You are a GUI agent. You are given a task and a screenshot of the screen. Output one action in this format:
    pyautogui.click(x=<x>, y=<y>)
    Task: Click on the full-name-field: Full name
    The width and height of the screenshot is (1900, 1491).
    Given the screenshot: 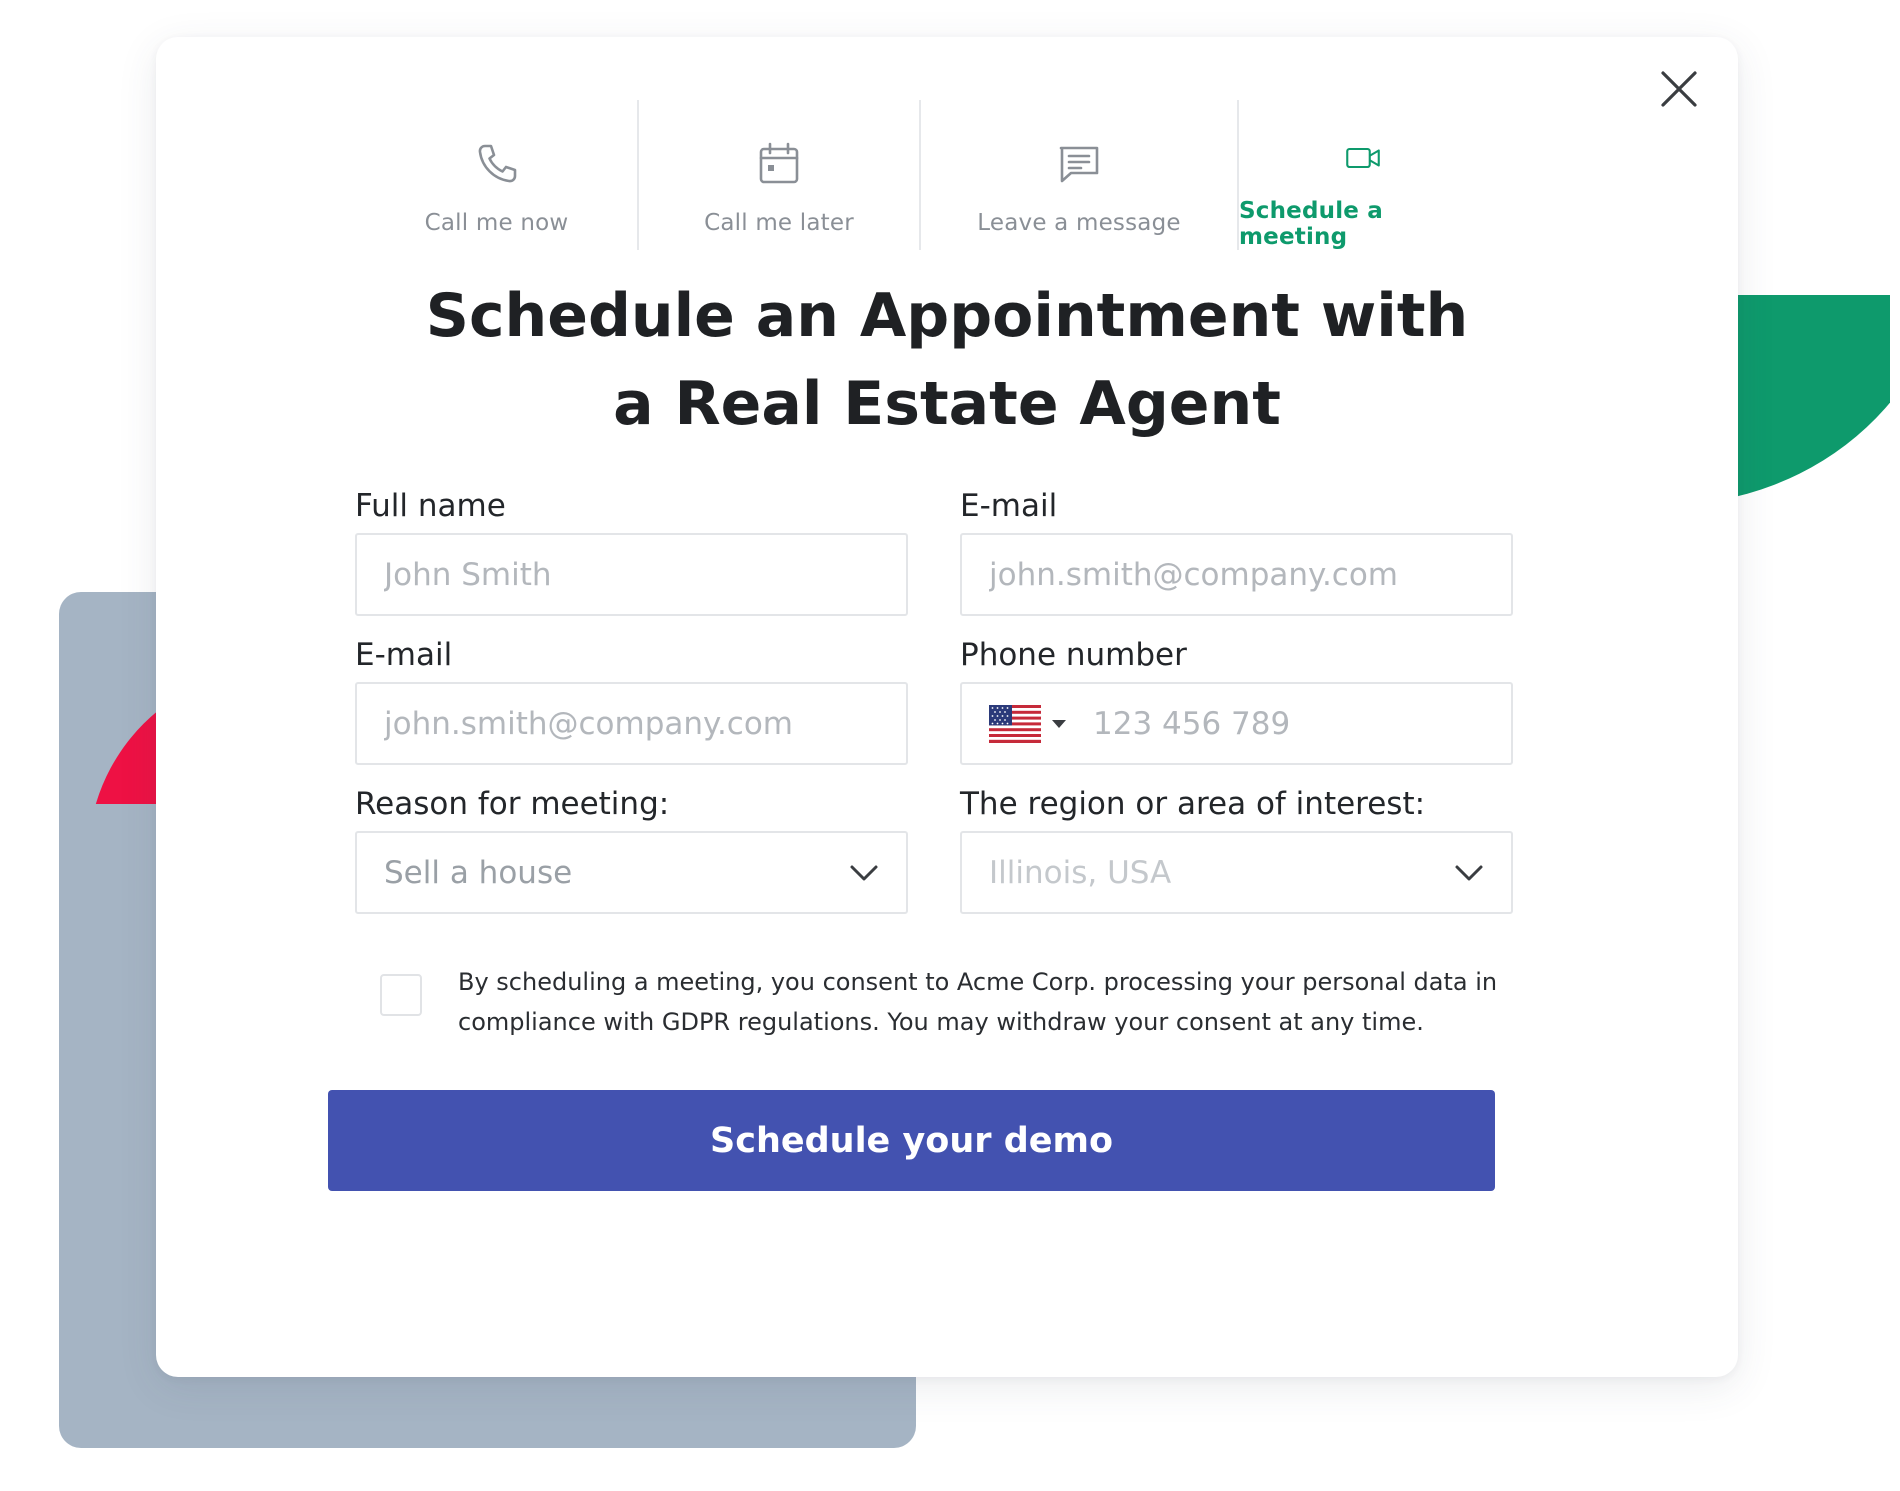 What is the action you would take?
    pyautogui.click(x=631, y=552)
    